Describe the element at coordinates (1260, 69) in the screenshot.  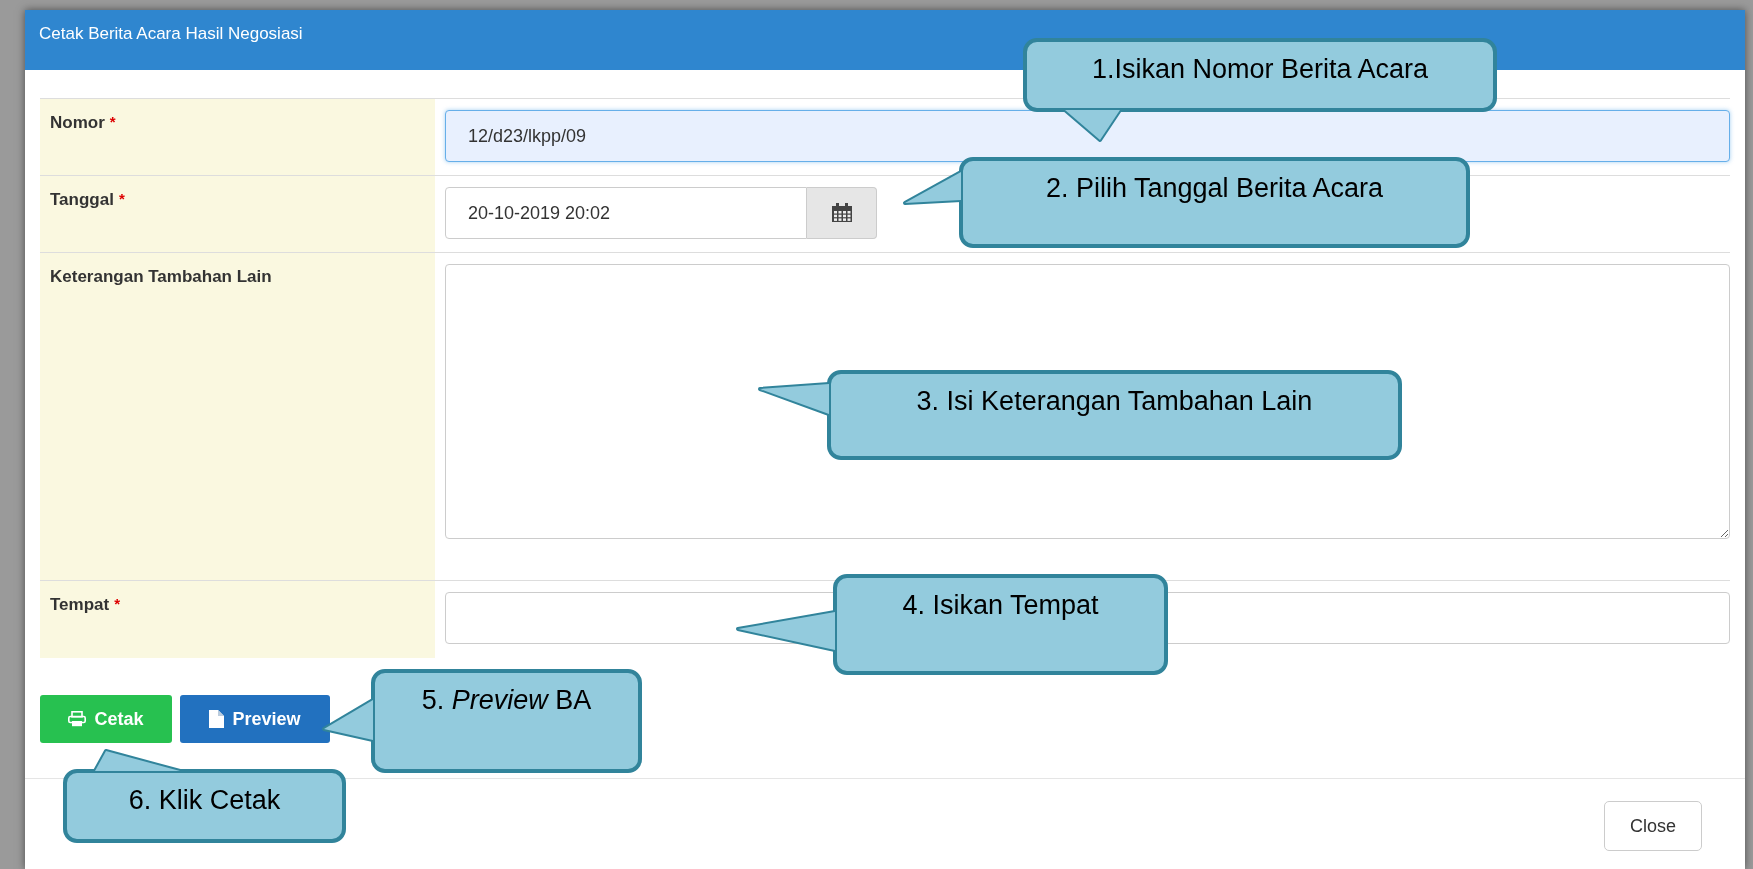
I see `callout-text: 1.Isikan Nomor Berita Acara` at that location.